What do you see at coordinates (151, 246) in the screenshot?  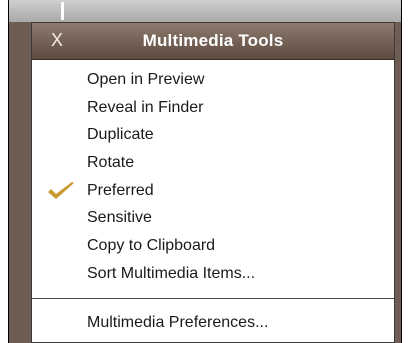 I see `menu-item-label: Copy to Clipboard` at bounding box center [151, 246].